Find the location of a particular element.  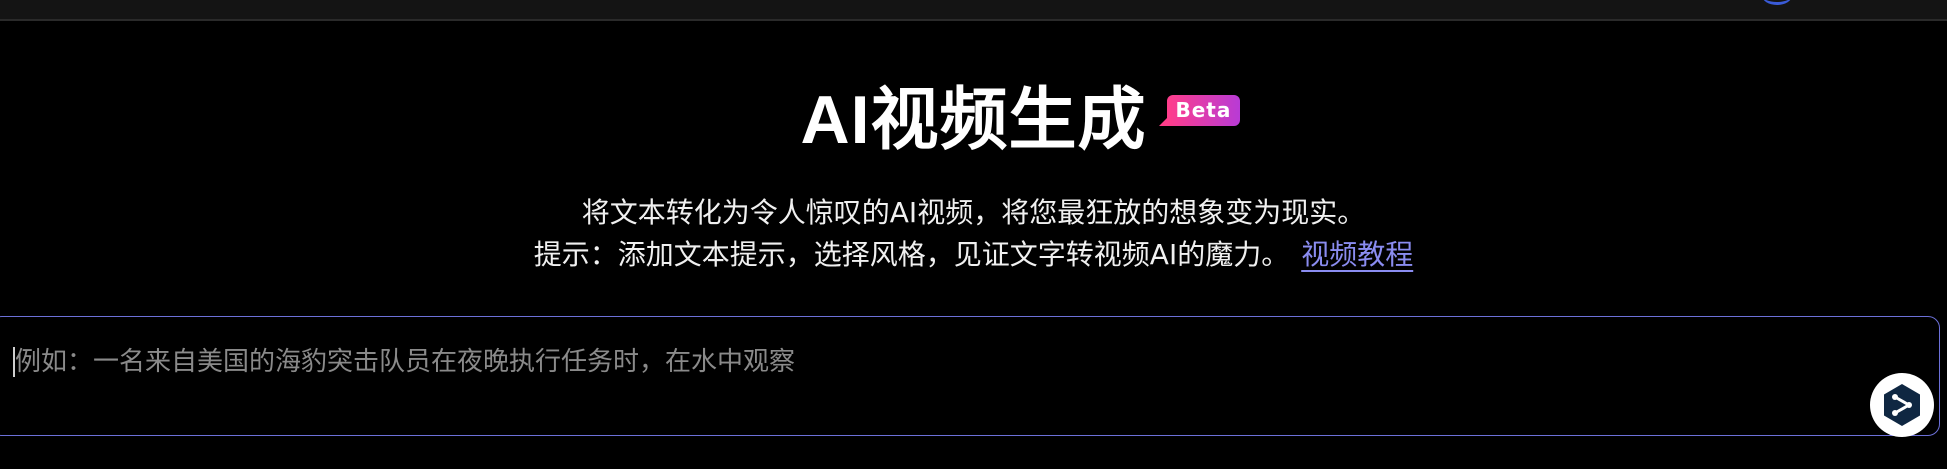

hint-text: 提示：添加文本提示，选择风格，见证文字转视频AI的魔力。 is located at coordinates (911, 254).